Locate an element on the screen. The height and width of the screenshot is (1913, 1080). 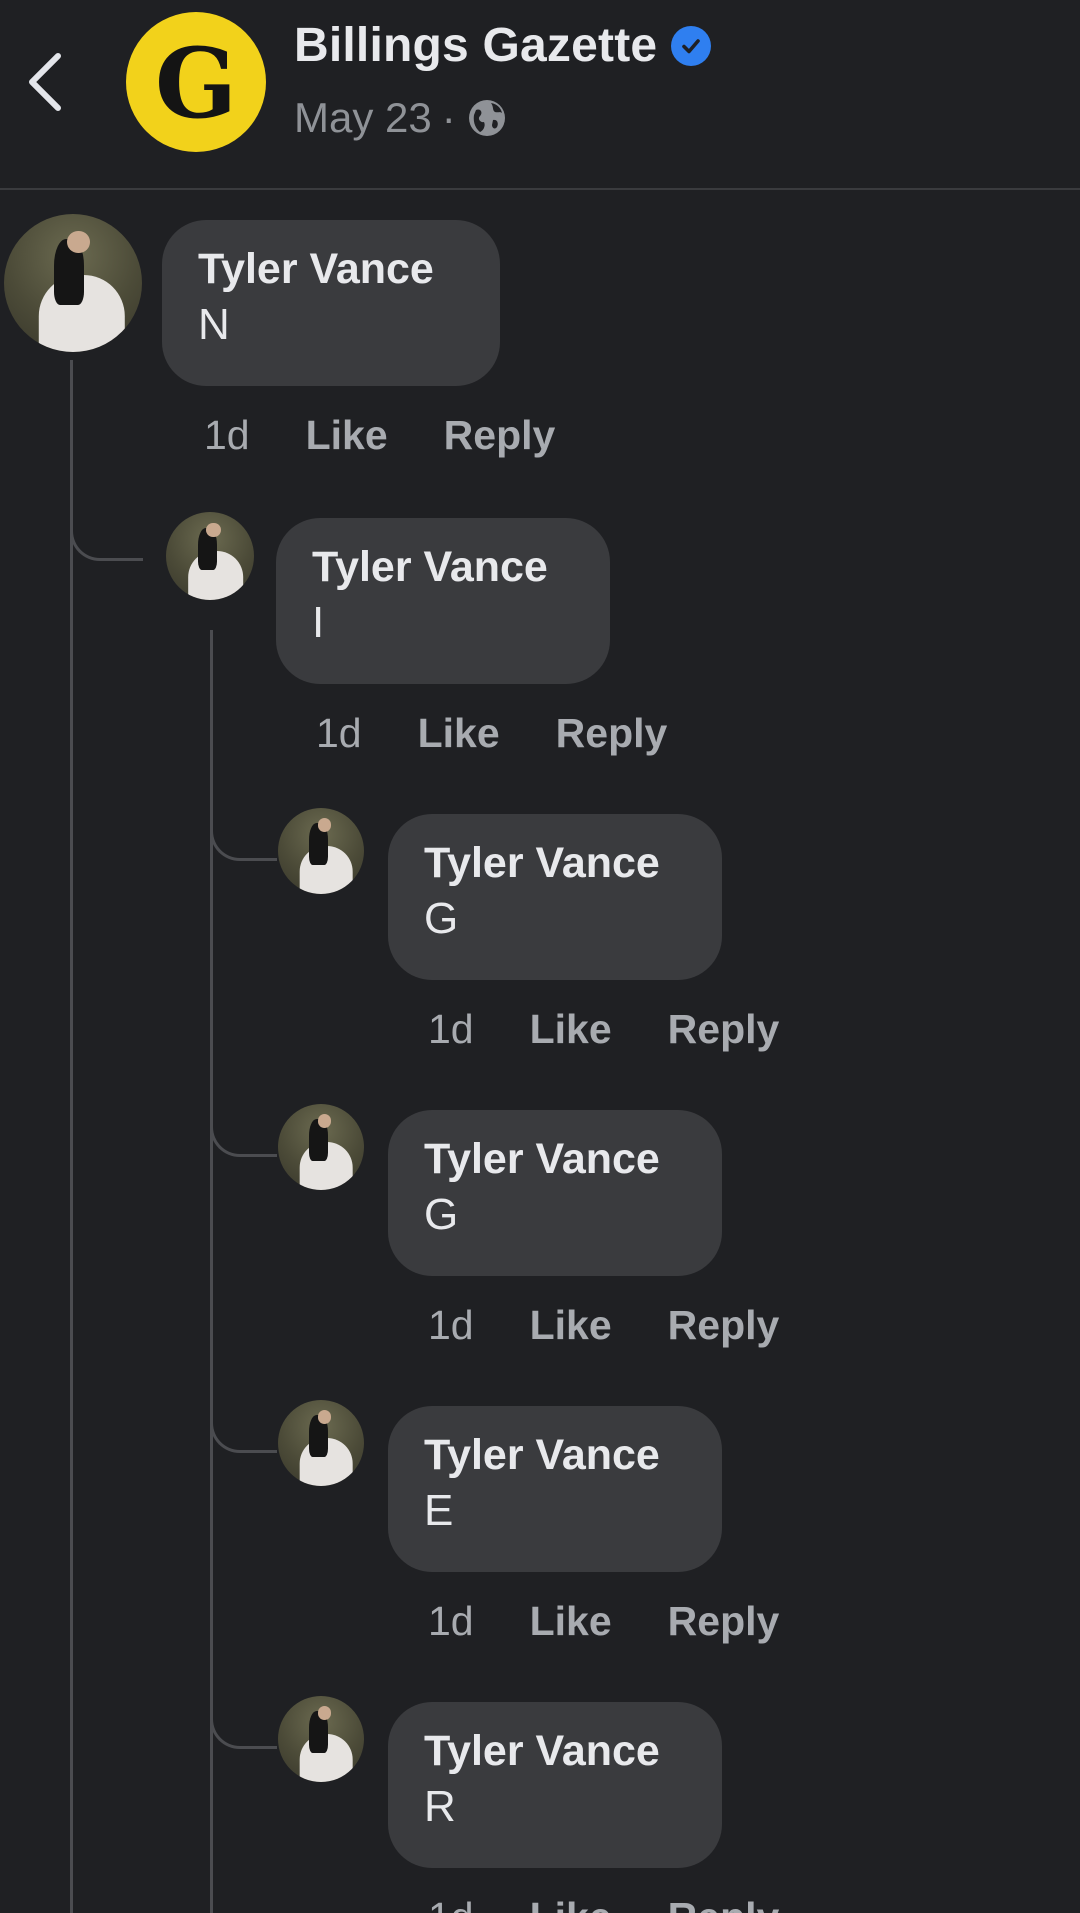
chevron-left-icon is located at coordinates (45, 82).